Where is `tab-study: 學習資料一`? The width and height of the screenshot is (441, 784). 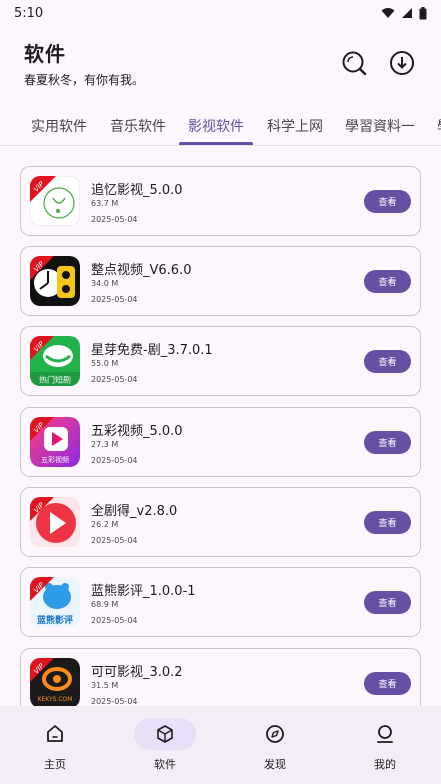
tab-study: 學習資料一 is located at coordinates (380, 126).